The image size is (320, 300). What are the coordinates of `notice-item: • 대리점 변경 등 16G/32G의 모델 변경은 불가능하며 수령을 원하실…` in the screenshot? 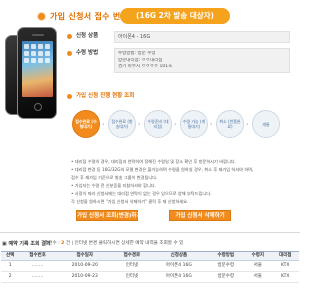 It's located at (162, 169).